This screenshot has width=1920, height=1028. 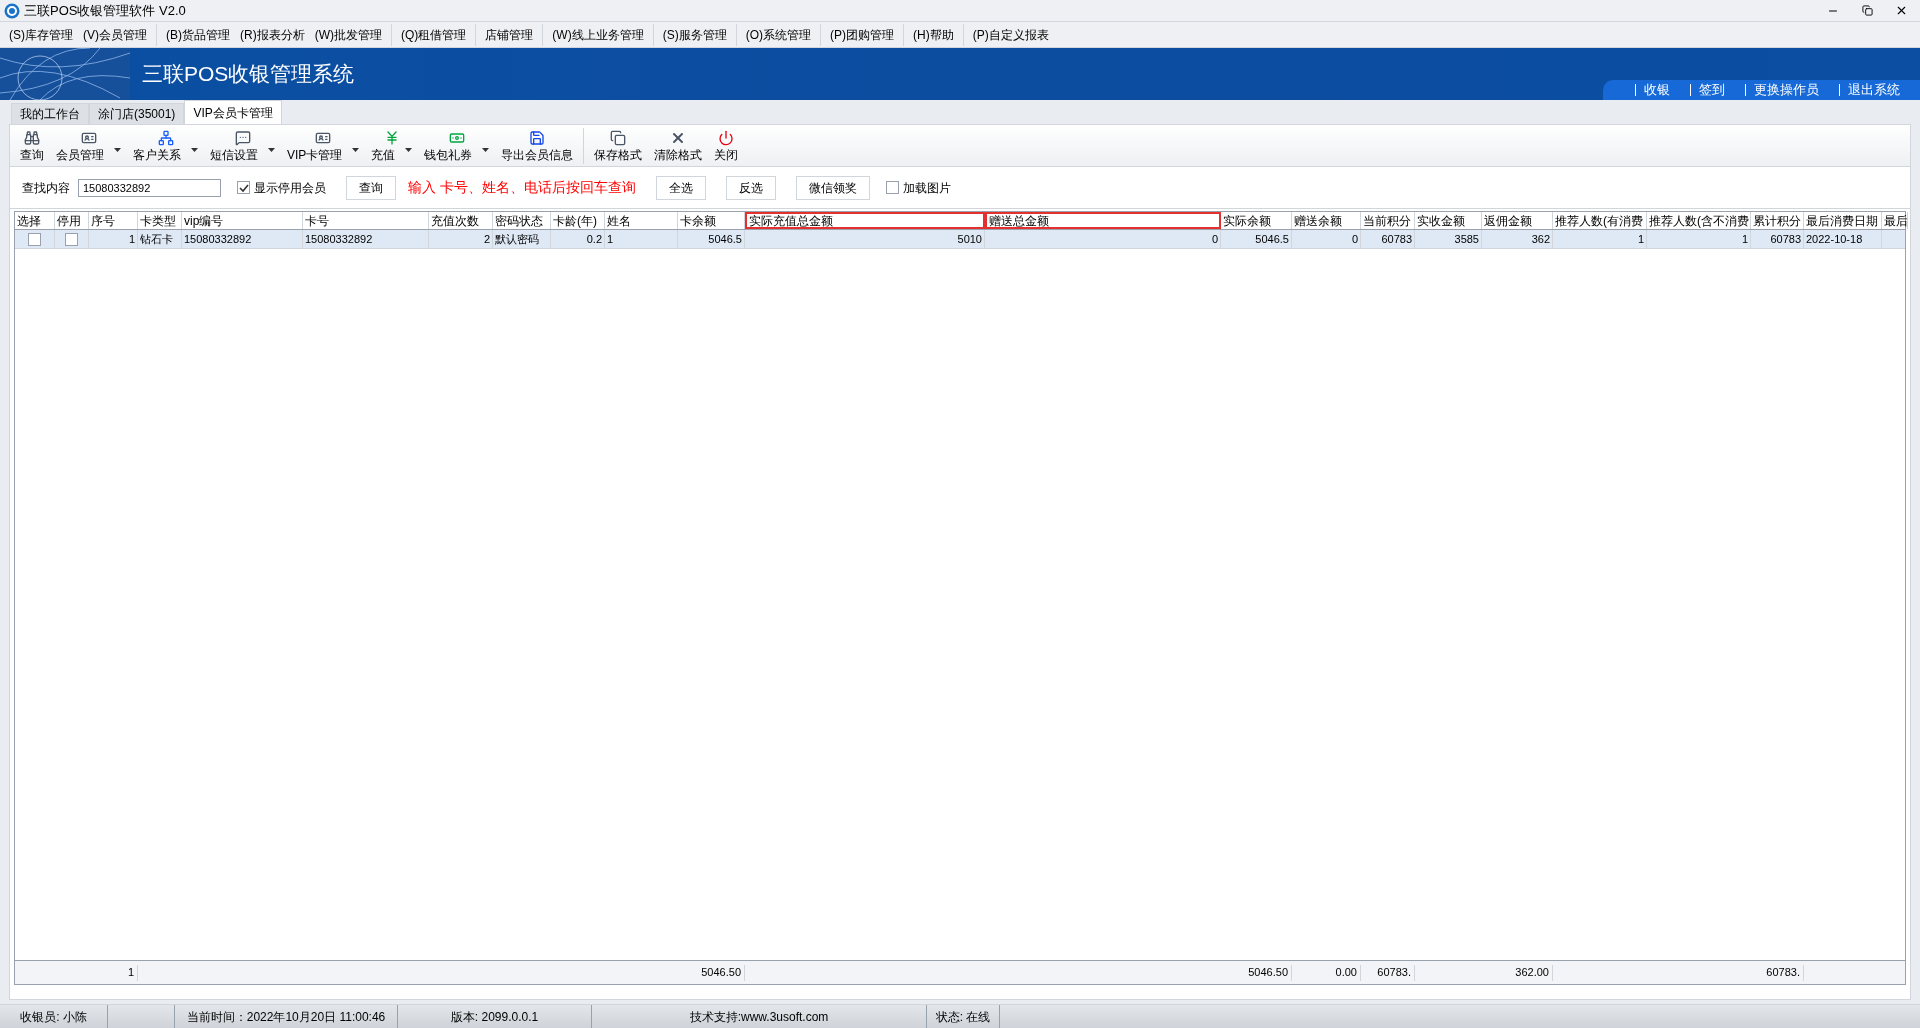 What do you see at coordinates (323, 138) in the screenshot?
I see `id-card-icon` at bounding box center [323, 138].